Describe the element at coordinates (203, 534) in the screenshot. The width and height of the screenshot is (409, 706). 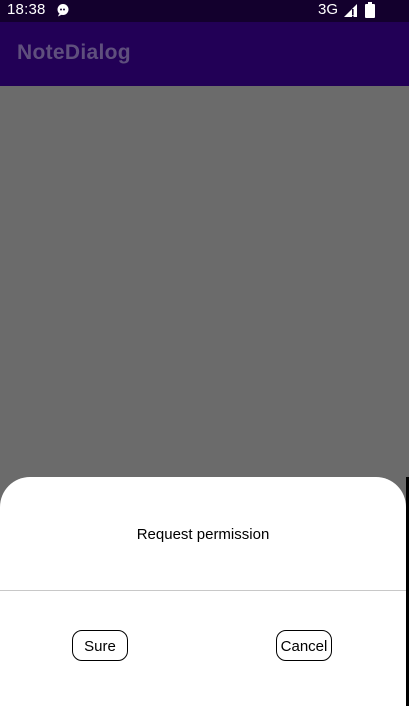
I see `dialog-message: Request permission` at that location.